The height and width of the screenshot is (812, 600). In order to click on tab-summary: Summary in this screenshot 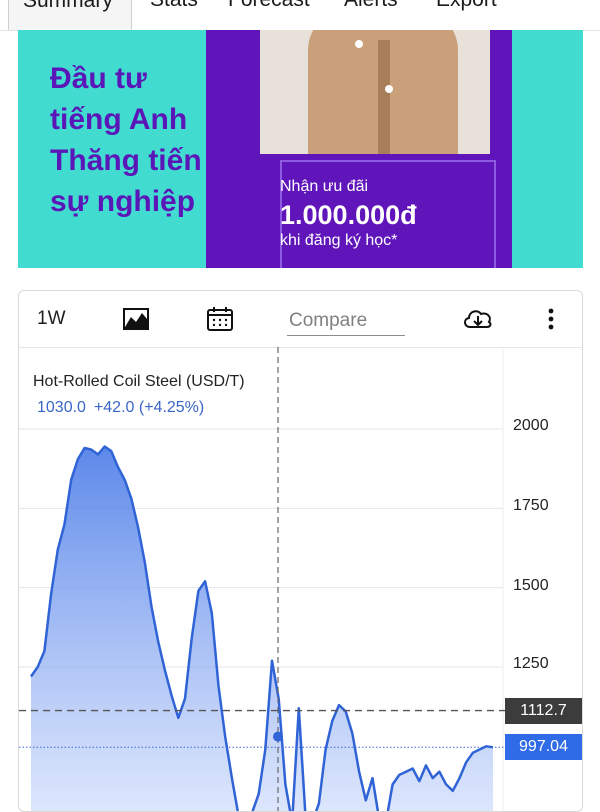, I will do `click(70, 15)`.